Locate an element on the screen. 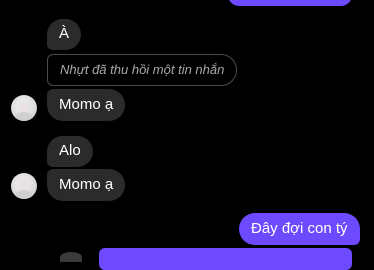 The image size is (374, 270). message-text: Alo is located at coordinates (70, 150).